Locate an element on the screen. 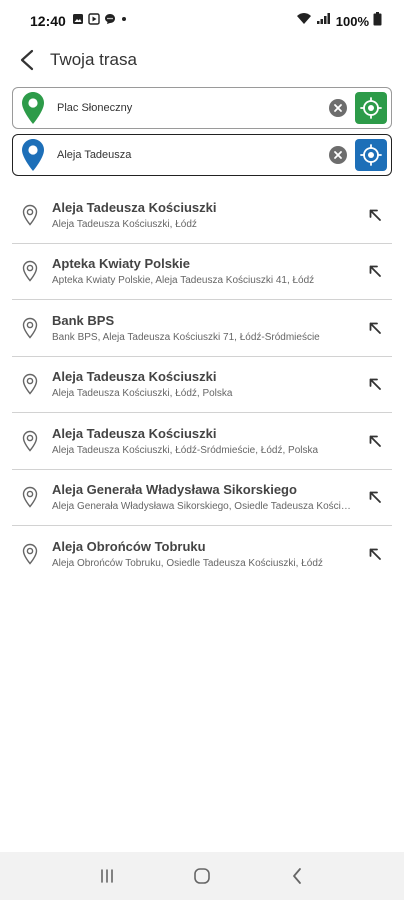 The image size is (404, 900). status-right-icons: 100% is located at coordinates (339, 21).